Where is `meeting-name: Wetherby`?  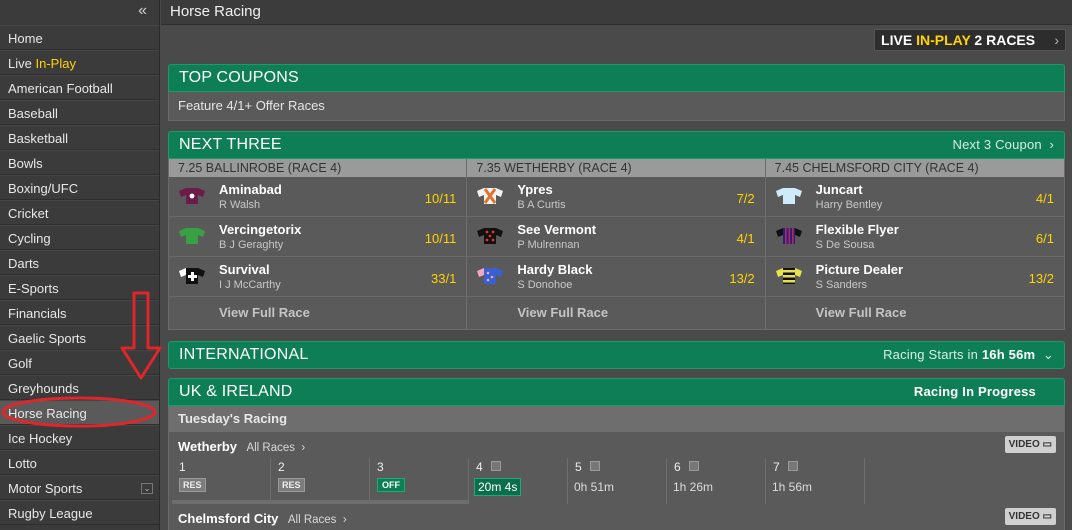
meeting-name: Wetherby is located at coordinates (207, 446).